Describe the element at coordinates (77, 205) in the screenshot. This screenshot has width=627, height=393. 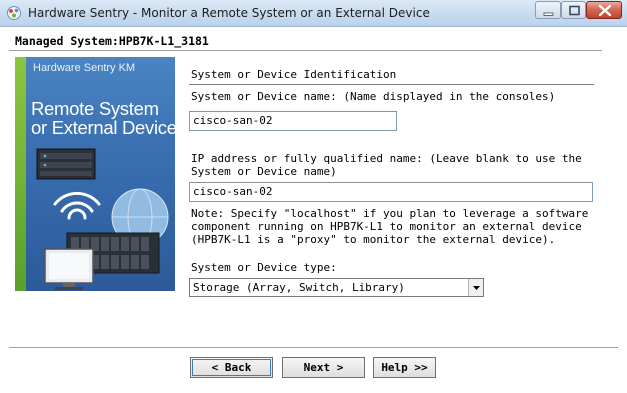
I see `wifi-icon` at that location.